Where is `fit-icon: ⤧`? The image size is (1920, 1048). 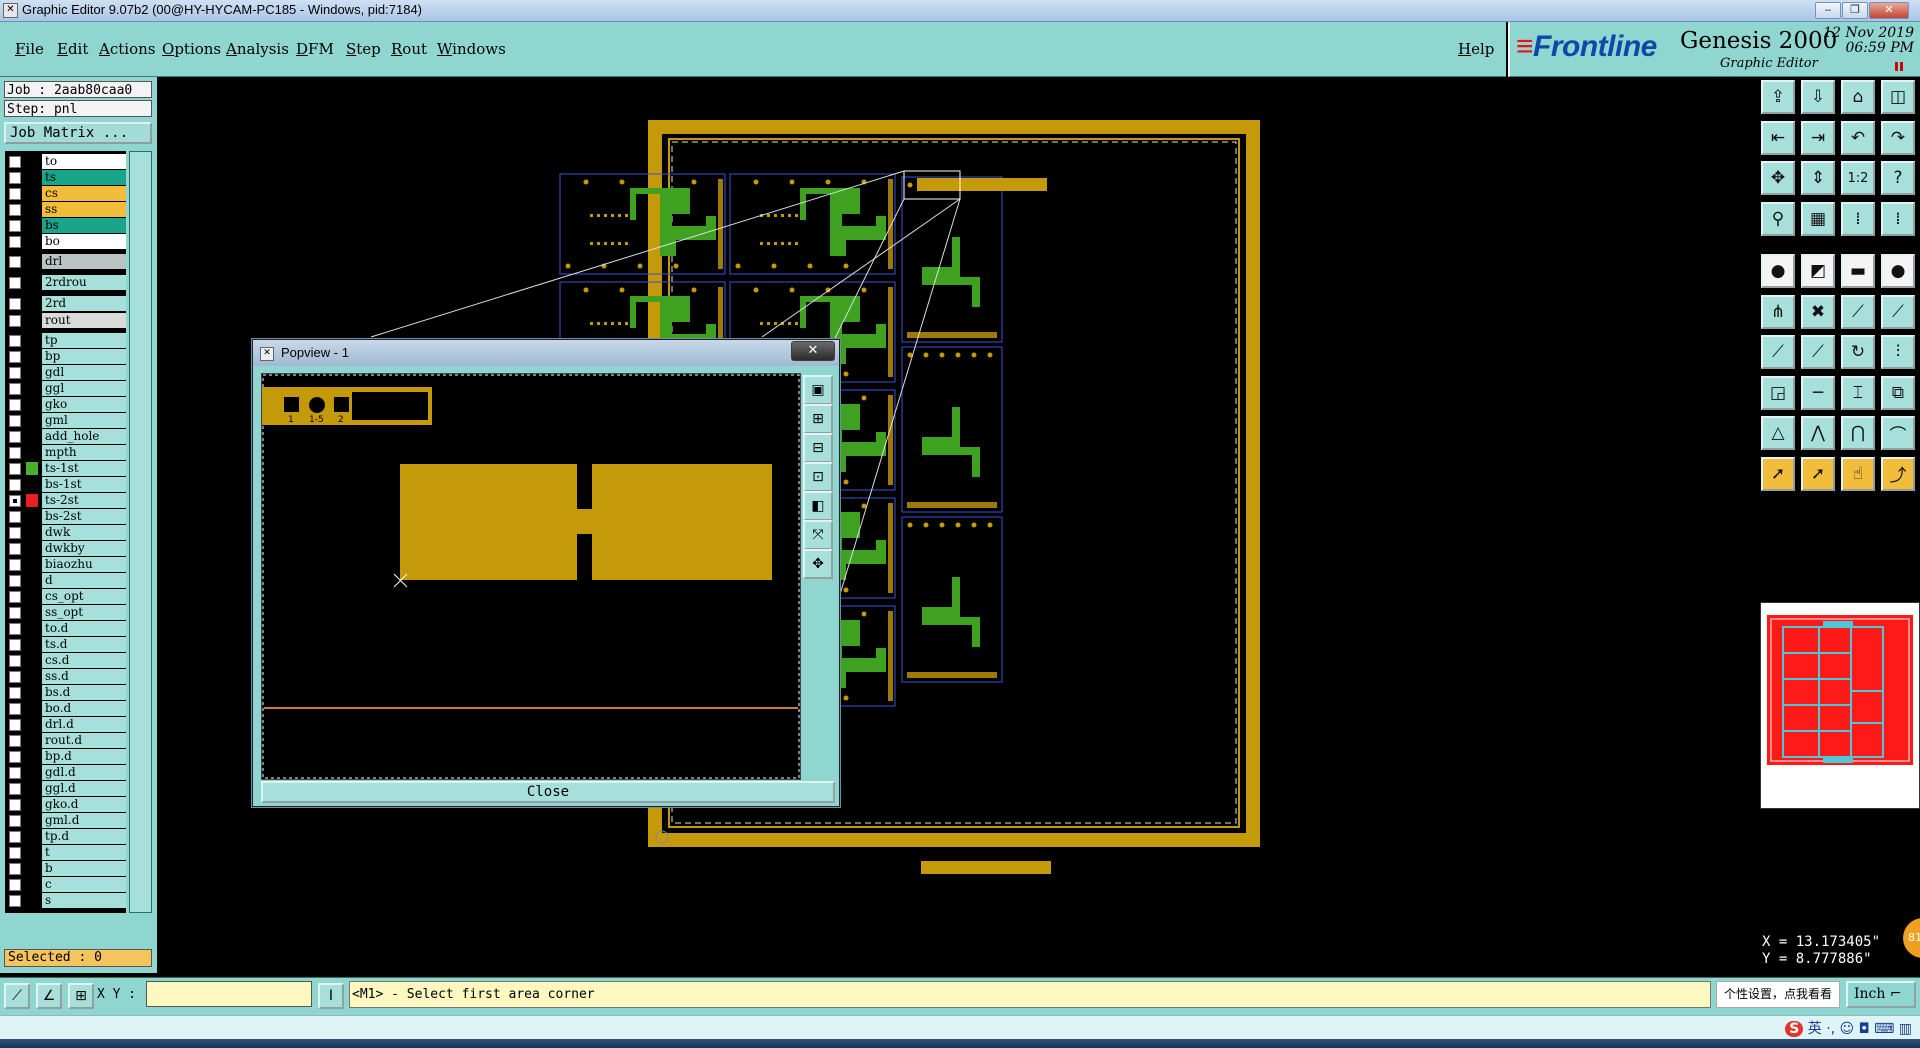 fit-icon: ⤧ is located at coordinates (818, 535).